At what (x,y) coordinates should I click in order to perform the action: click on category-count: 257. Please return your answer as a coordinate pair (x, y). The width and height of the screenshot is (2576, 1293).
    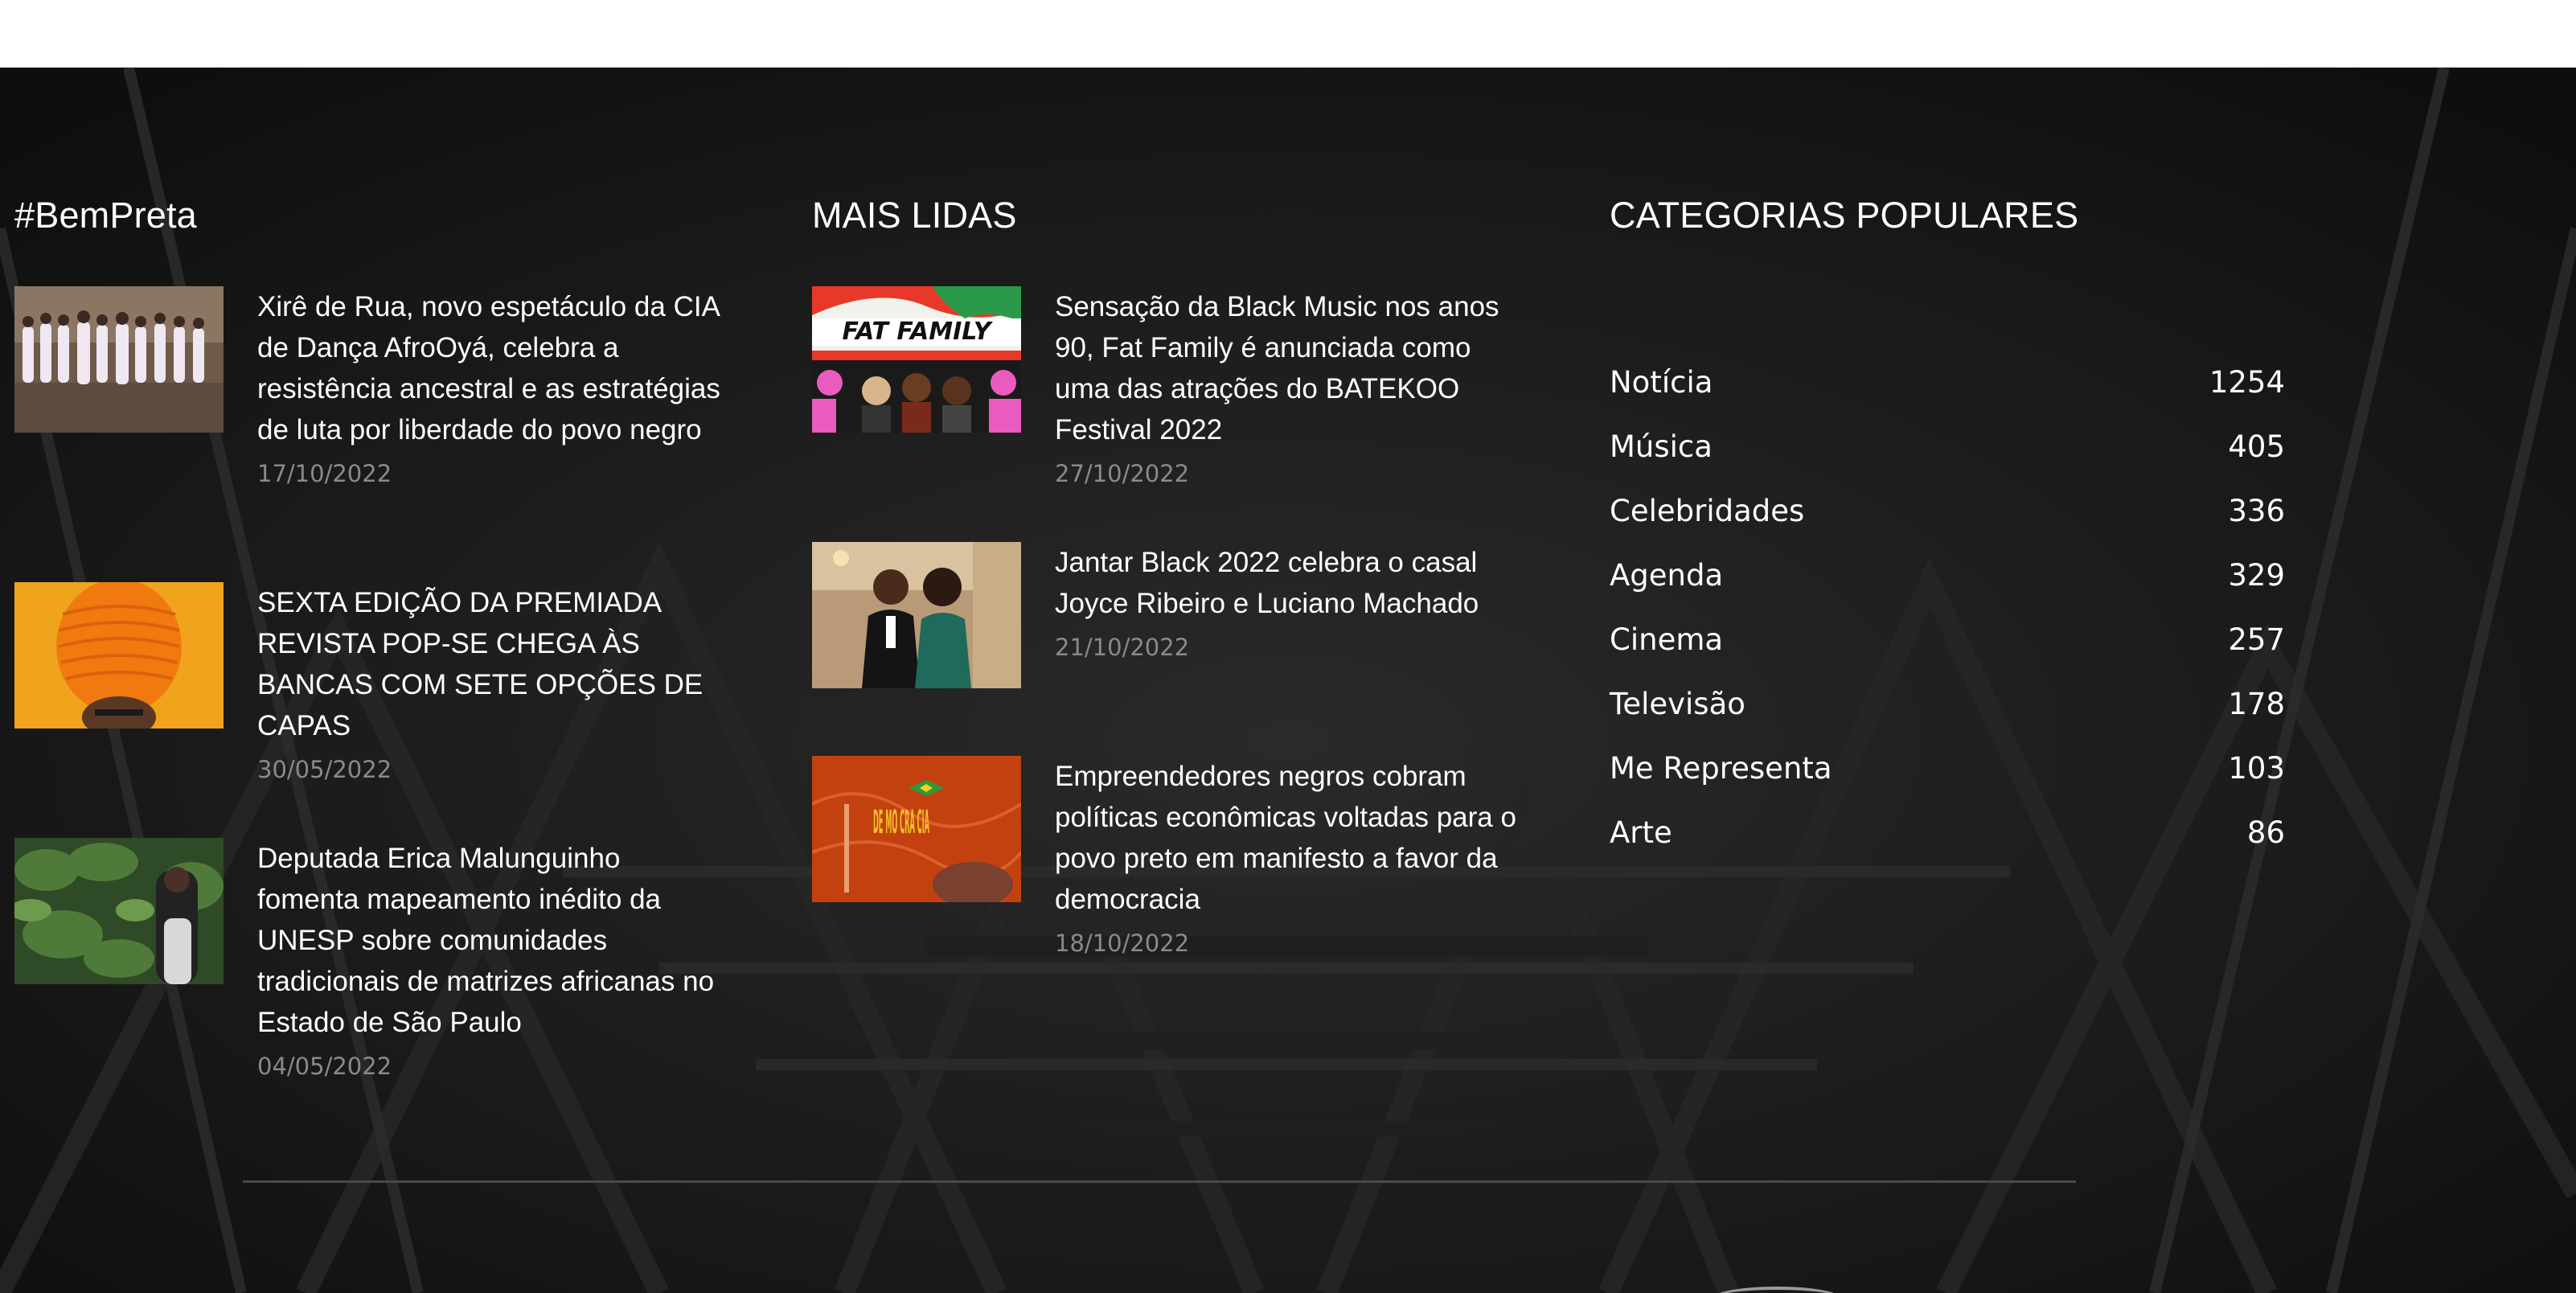
    Looking at the image, I should click on (2257, 639).